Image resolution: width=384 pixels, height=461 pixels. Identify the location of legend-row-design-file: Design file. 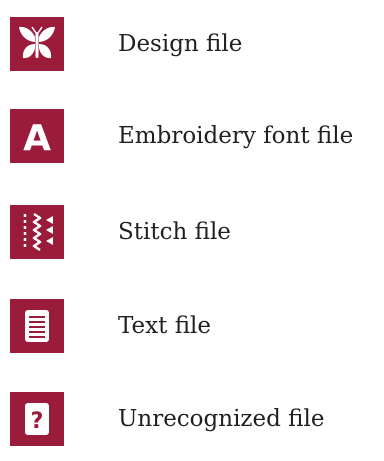
(126, 44).